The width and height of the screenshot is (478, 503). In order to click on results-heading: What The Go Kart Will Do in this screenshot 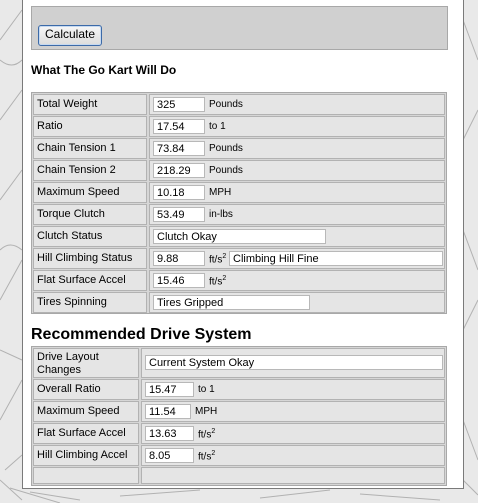, I will do `click(104, 70)`.